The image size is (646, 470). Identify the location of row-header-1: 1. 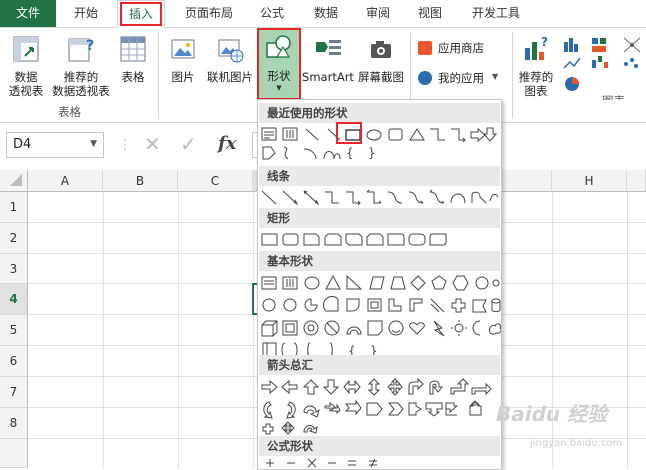
(14, 207).